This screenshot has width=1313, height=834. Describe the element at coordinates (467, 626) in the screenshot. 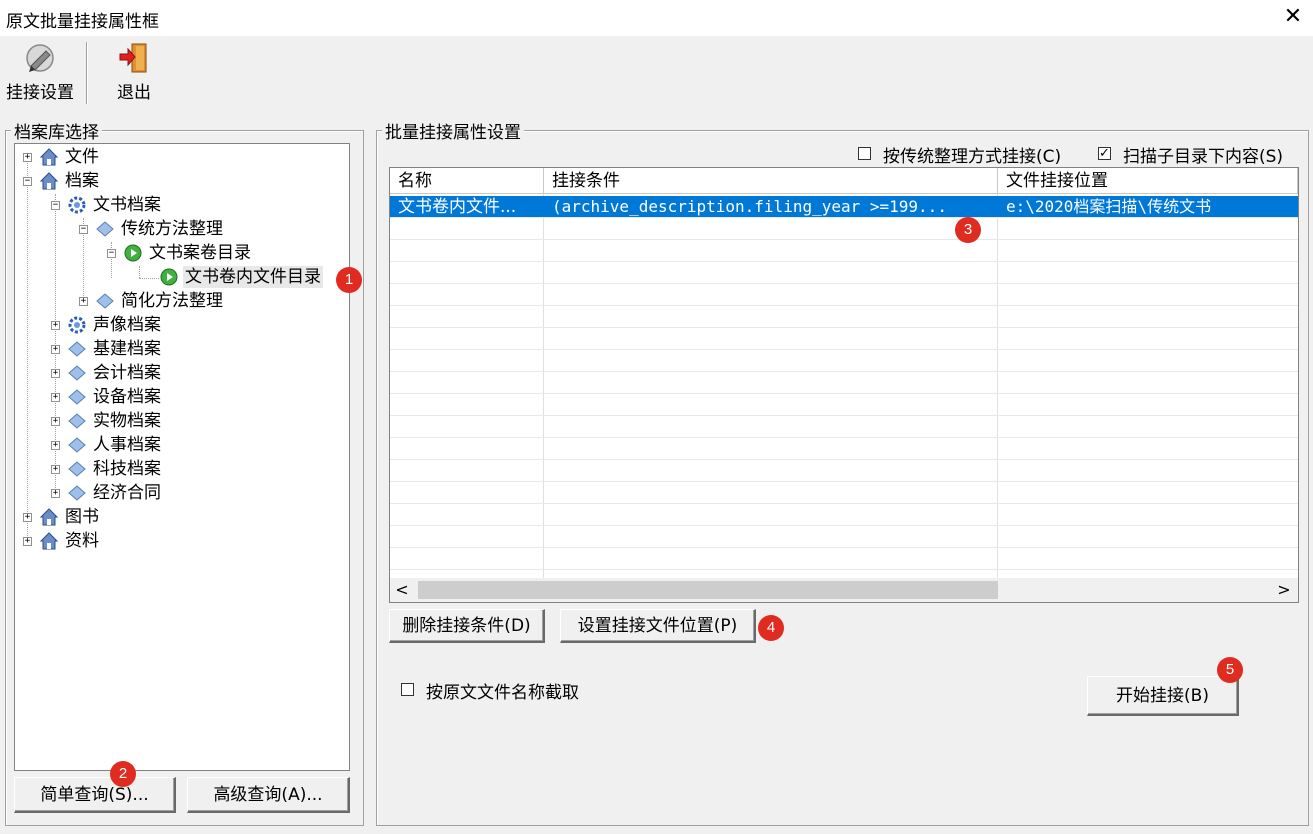

I see `delete-condition-button: 删除挂接条件(D)` at that location.